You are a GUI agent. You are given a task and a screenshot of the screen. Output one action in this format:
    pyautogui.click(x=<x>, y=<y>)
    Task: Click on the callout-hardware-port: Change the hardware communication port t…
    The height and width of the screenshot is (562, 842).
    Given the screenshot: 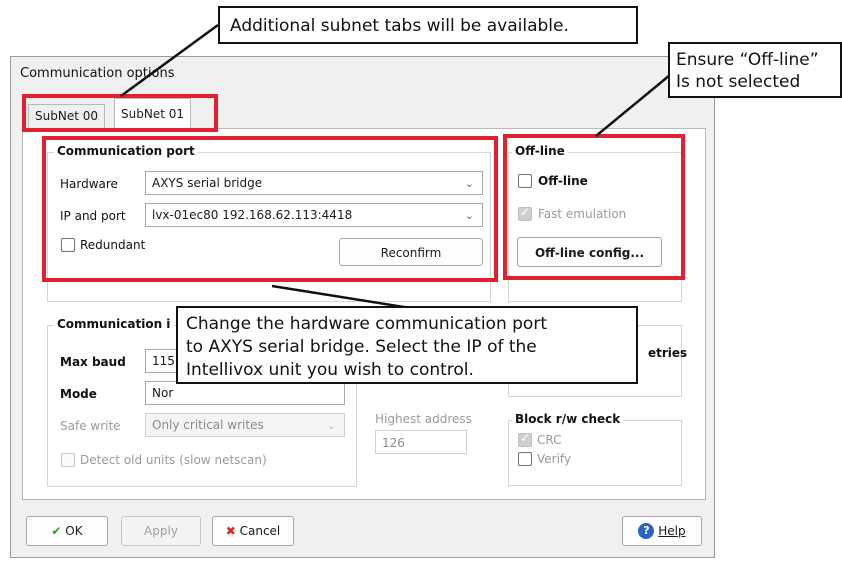 What is the action you would take?
    pyautogui.click(x=407, y=345)
    